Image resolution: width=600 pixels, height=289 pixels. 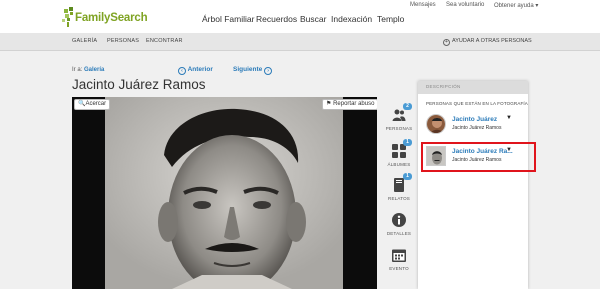 What do you see at coordinates (516, 5) in the screenshot?
I see `get-help-link: Obtener ayuda ▾` at bounding box center [516, 5].